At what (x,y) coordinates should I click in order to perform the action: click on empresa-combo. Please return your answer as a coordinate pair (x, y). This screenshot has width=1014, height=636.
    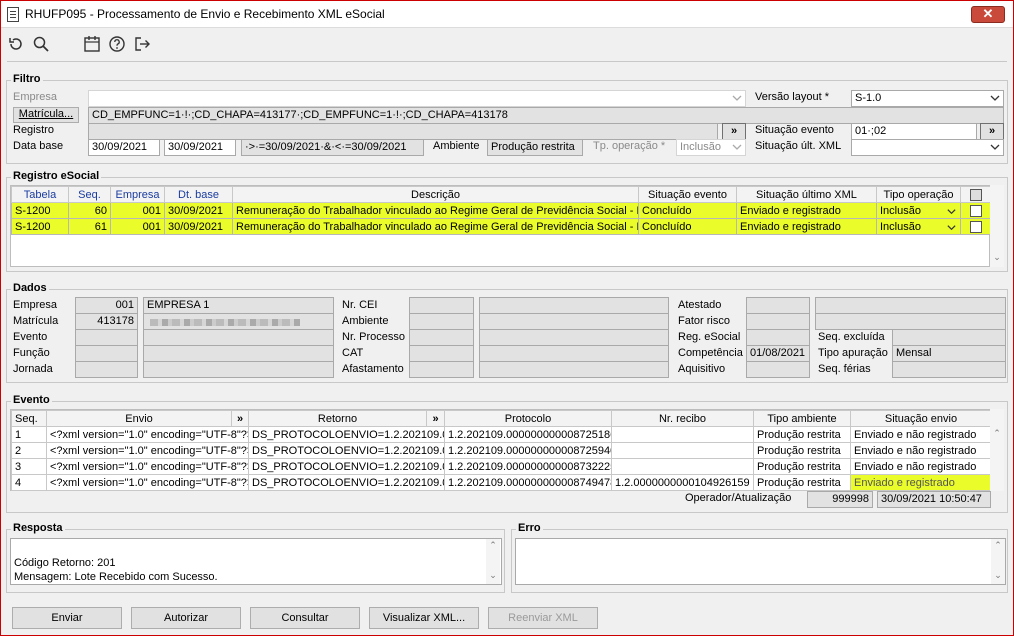
    Looking at the image, I should click on (417, 98).